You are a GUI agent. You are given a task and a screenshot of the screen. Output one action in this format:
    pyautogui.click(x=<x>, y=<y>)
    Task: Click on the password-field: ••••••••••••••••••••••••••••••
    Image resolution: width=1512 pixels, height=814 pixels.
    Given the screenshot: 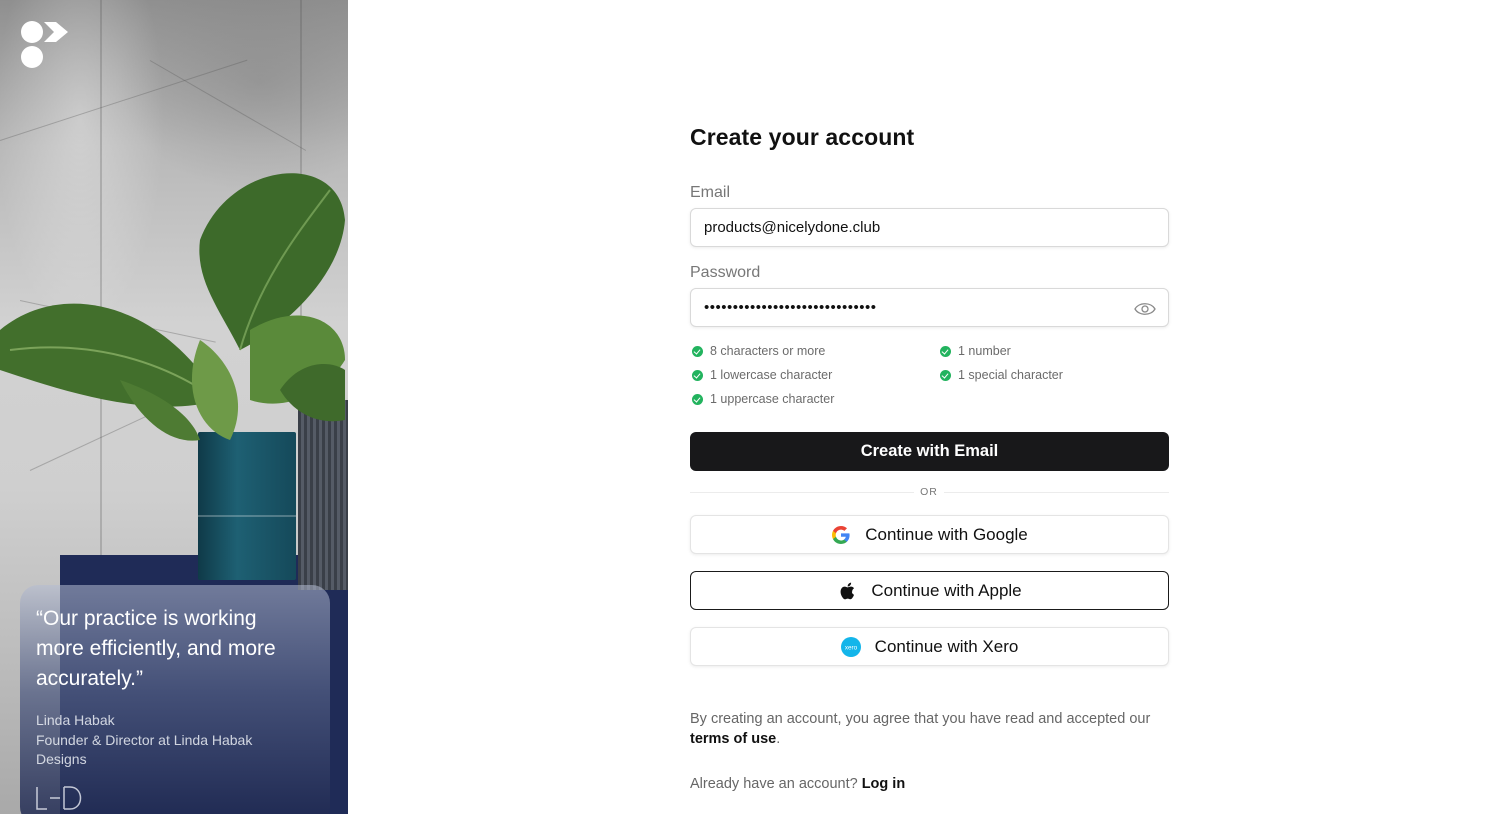 What is the action you would take?
    pyautogui.click(x=790, y=307)
    